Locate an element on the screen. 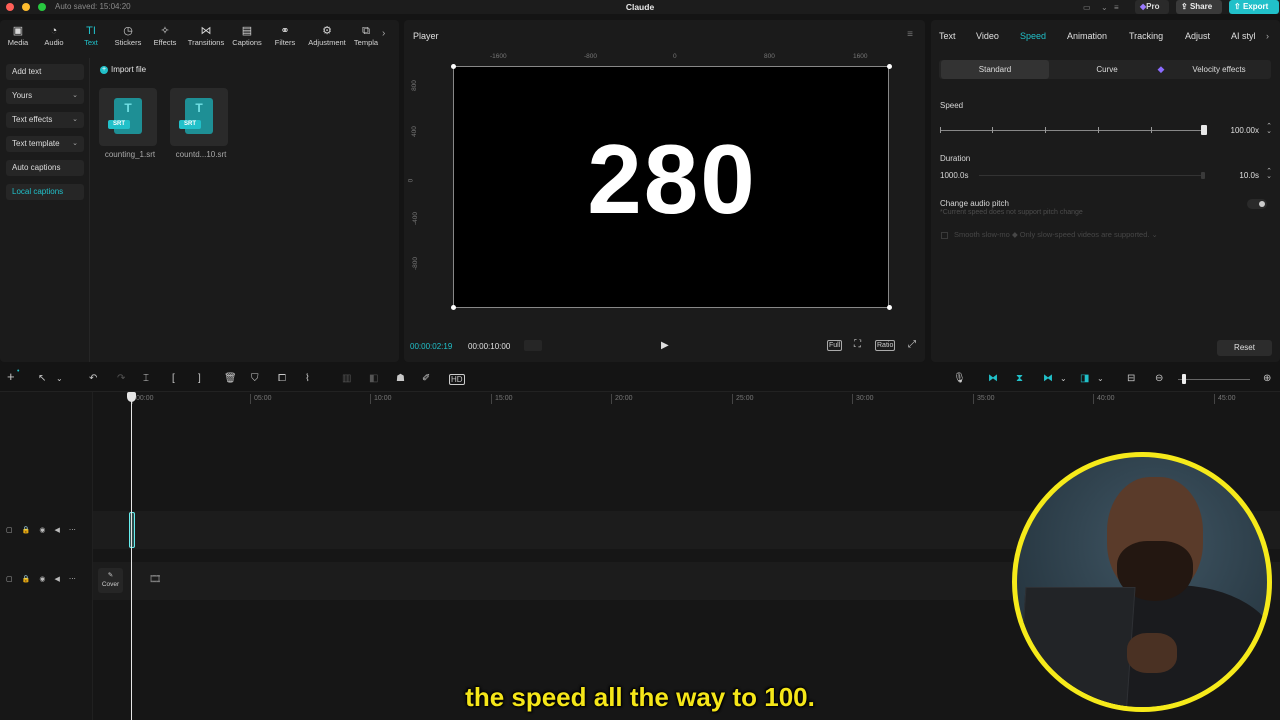 Image resolution: width=1280 pixels, height=720 pixels. tab-ai-style: AI styl is located at coordinates (1243, 36).